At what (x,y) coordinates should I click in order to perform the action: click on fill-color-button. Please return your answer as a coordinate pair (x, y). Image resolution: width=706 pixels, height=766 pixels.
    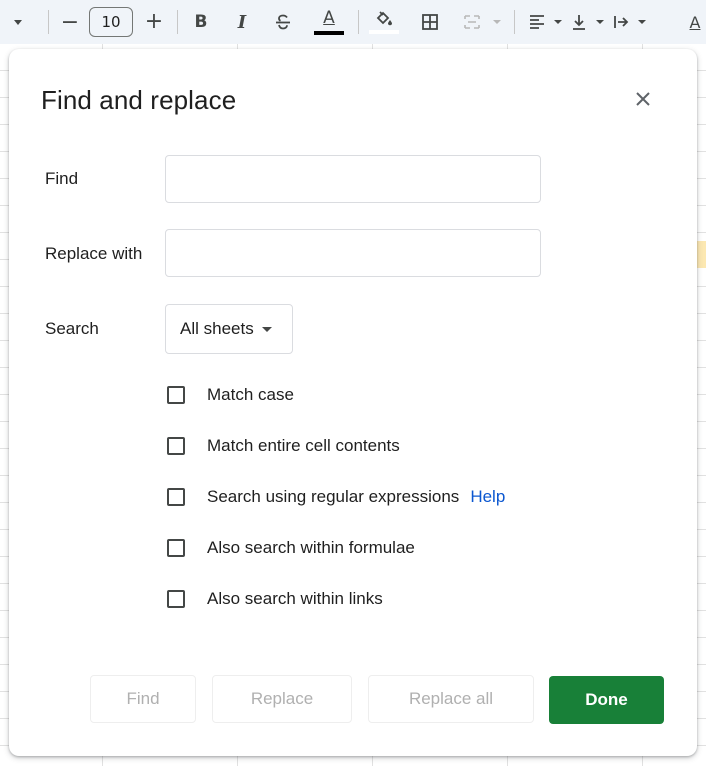
    Looking at the image, I should click on (384, 22).